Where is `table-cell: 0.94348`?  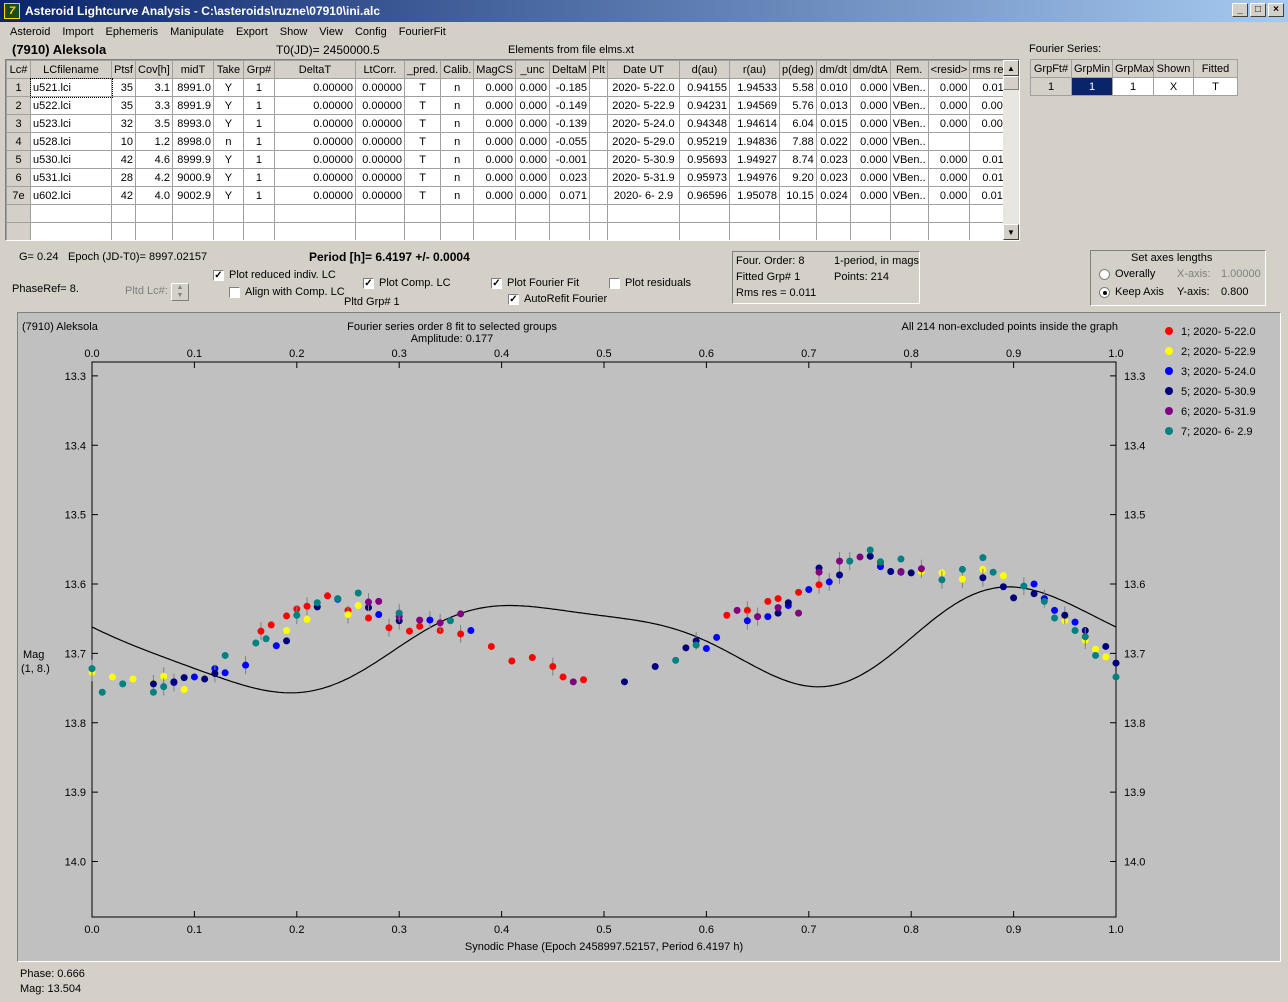 table-cell: 0.94348 is located at coordinates (704, 123).